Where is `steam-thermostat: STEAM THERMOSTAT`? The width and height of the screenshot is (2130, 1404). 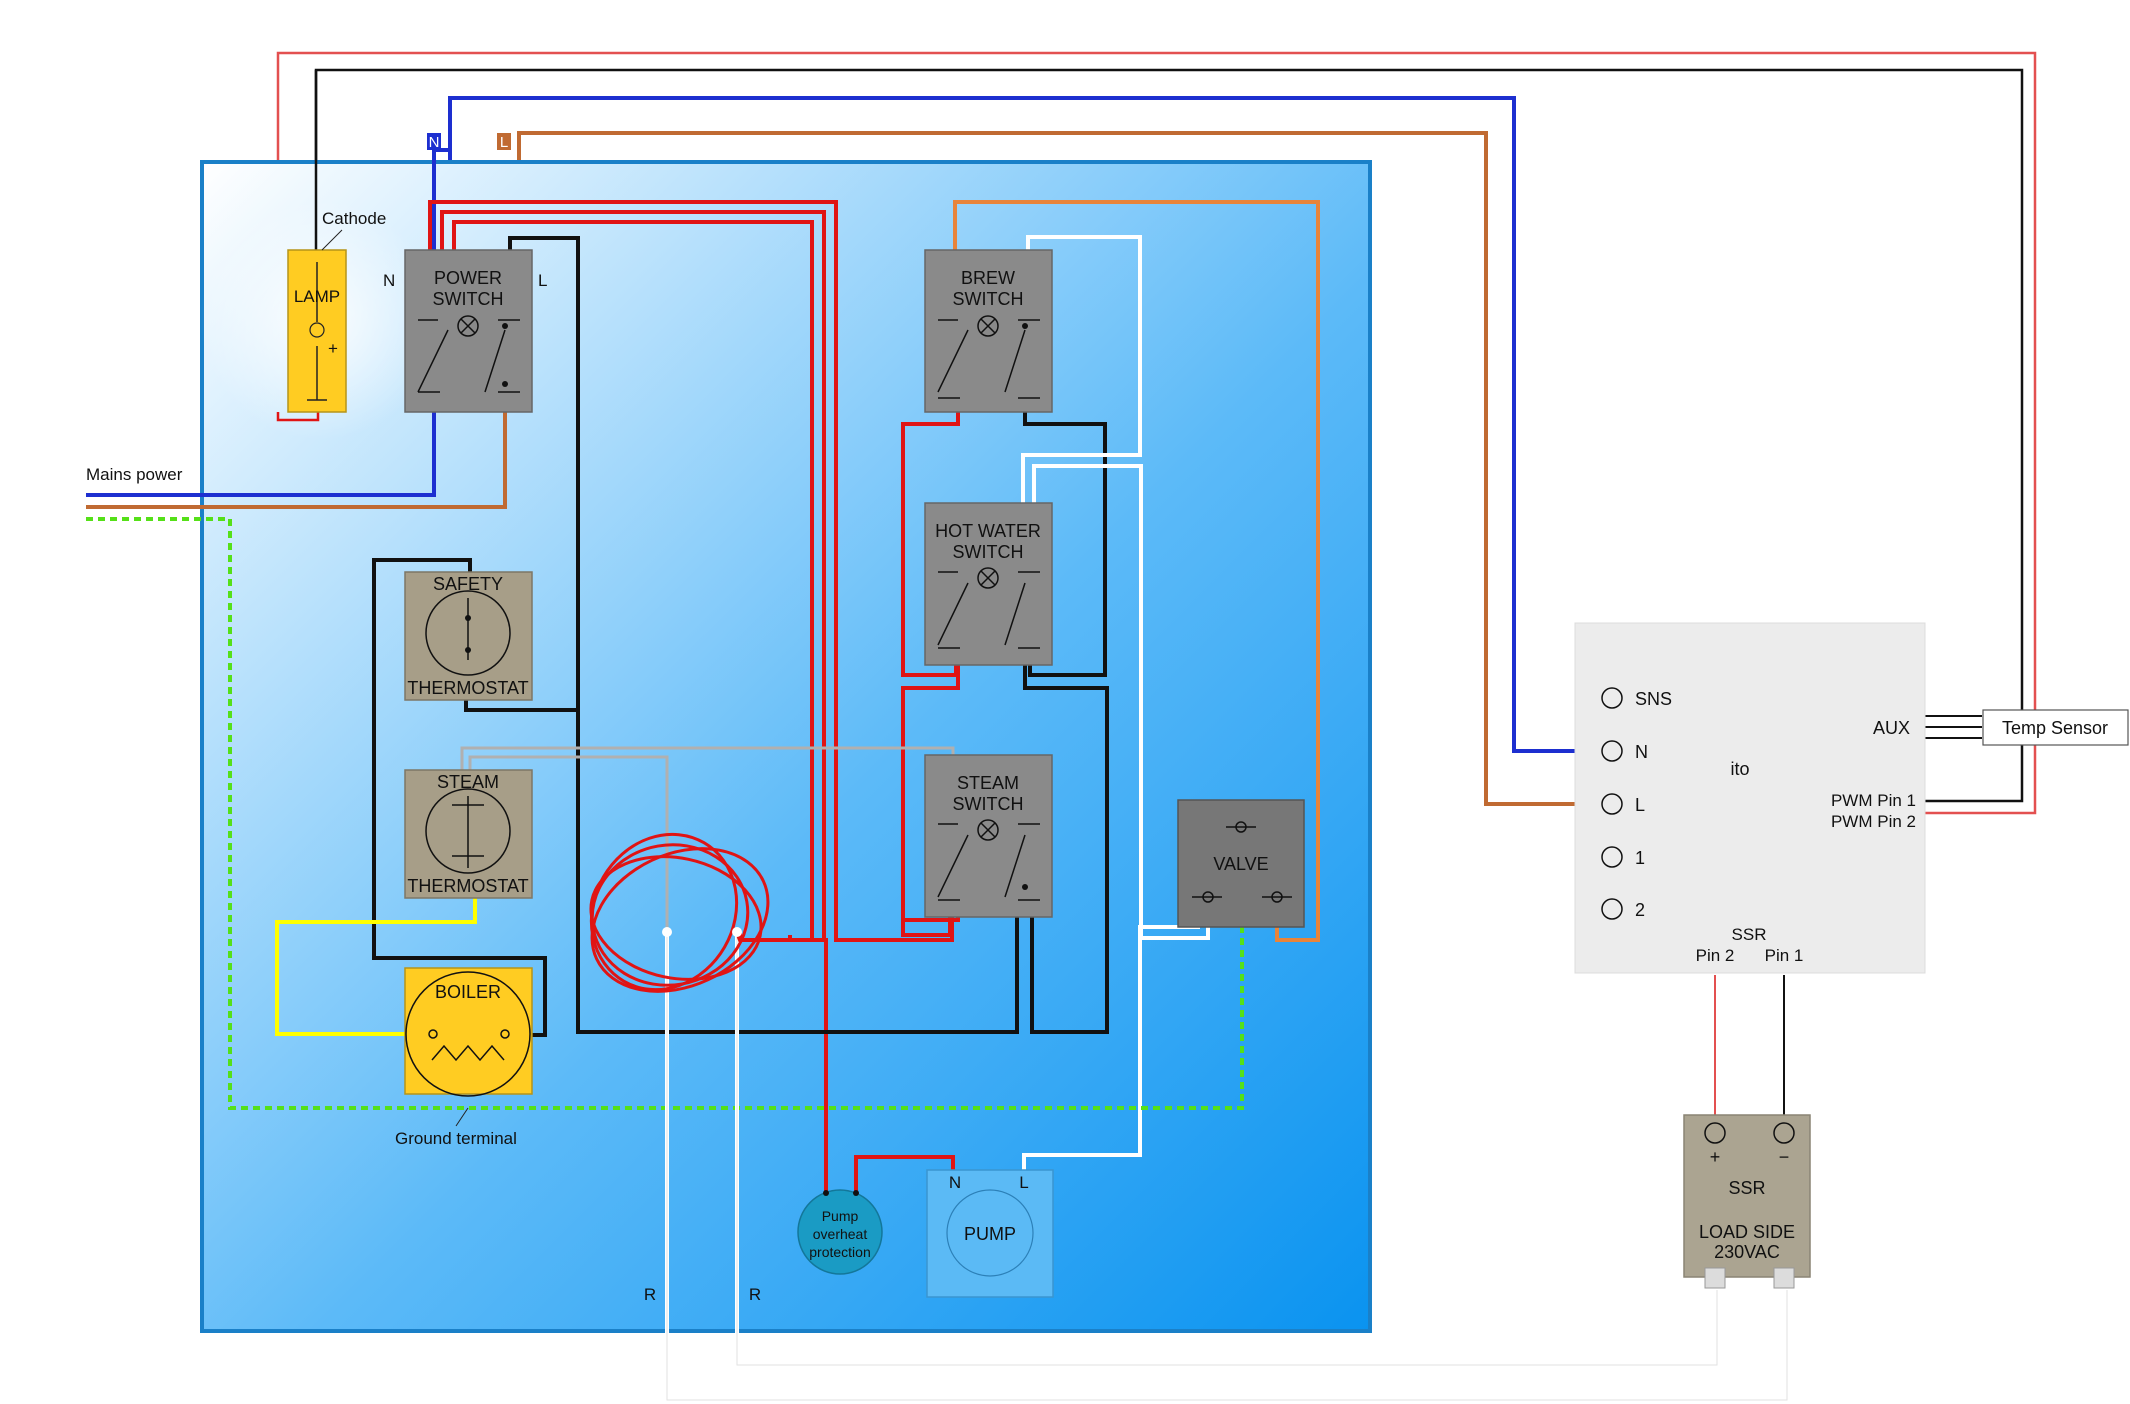 steam-thermostat: STEAM THERMOSTAT is located at coordinates (468, 834).